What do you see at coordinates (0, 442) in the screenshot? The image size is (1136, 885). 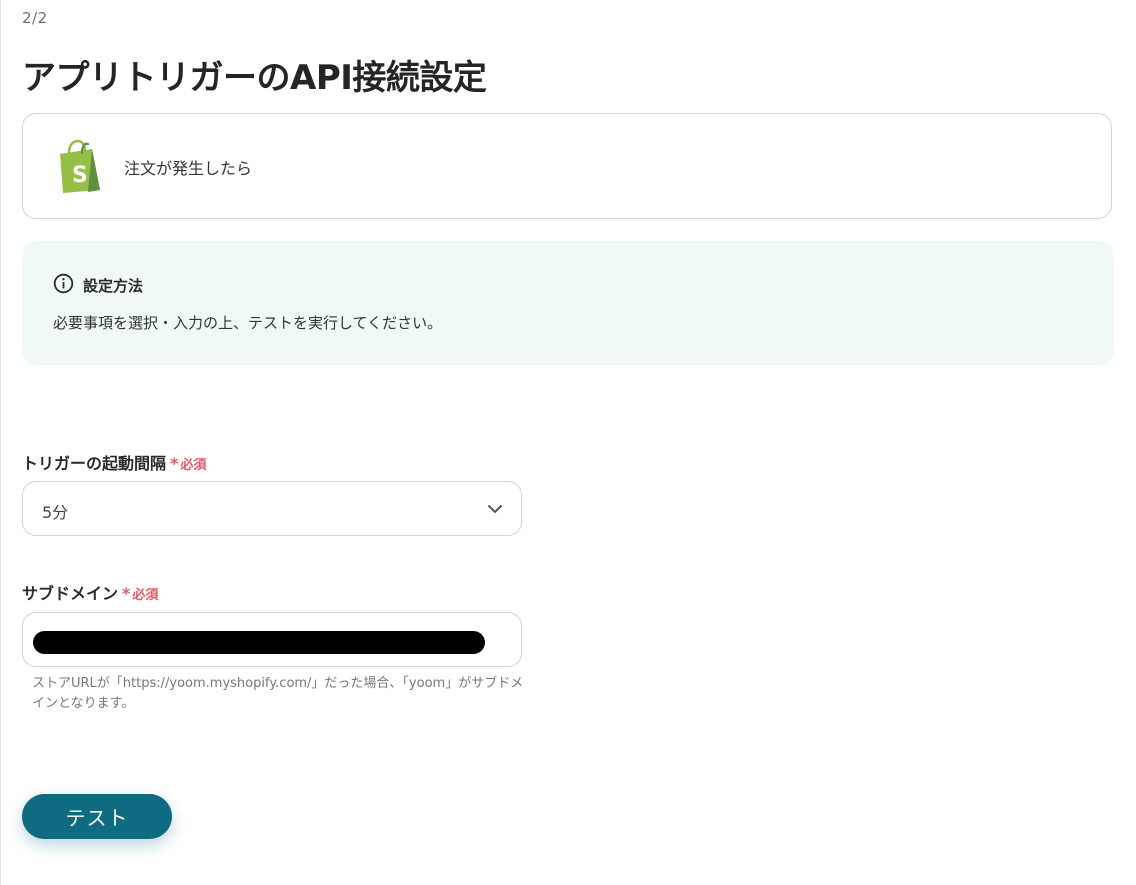 I see `left-border` at bounding box center [0, 442].